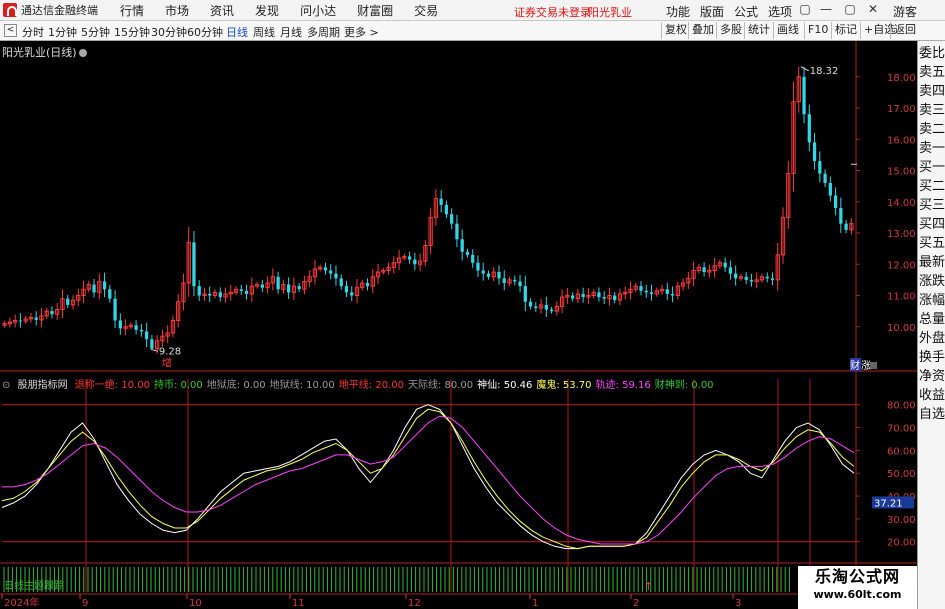 This screenshot has height=609, width=945. I want to click on price-tick-label: 16.00, so click(901, 140).